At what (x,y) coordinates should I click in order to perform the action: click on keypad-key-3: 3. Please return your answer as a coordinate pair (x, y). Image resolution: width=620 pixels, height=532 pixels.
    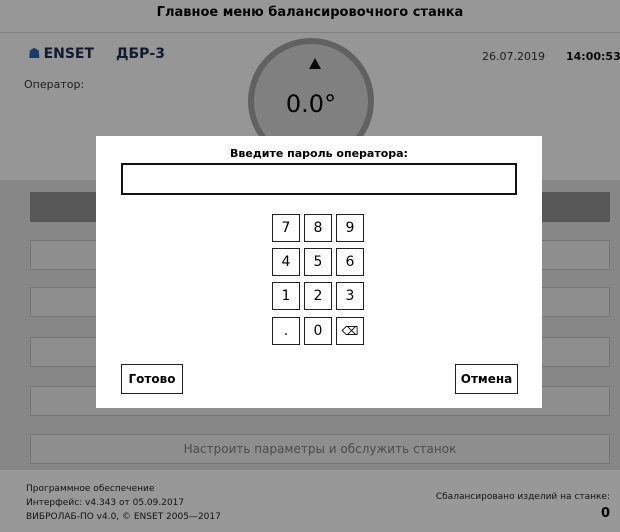
    Looking at the image, I should click on (350, 296).